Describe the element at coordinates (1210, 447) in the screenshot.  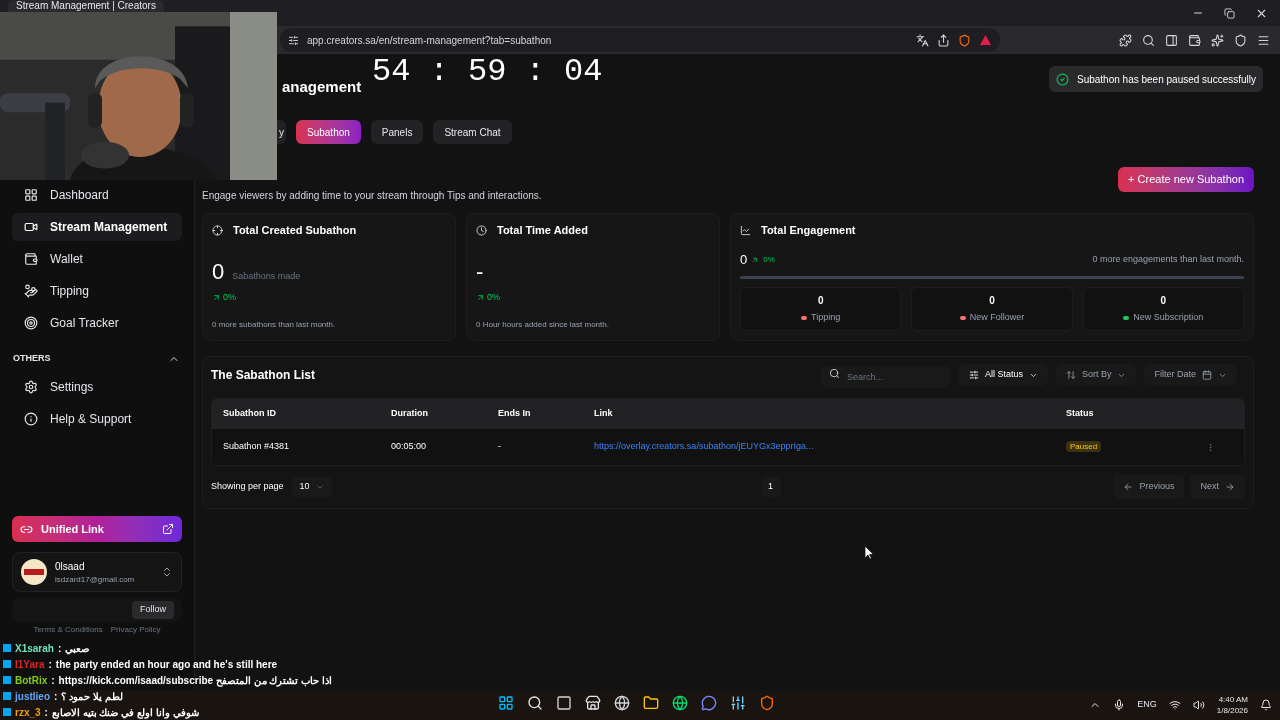
I see `more-icon` at that location.